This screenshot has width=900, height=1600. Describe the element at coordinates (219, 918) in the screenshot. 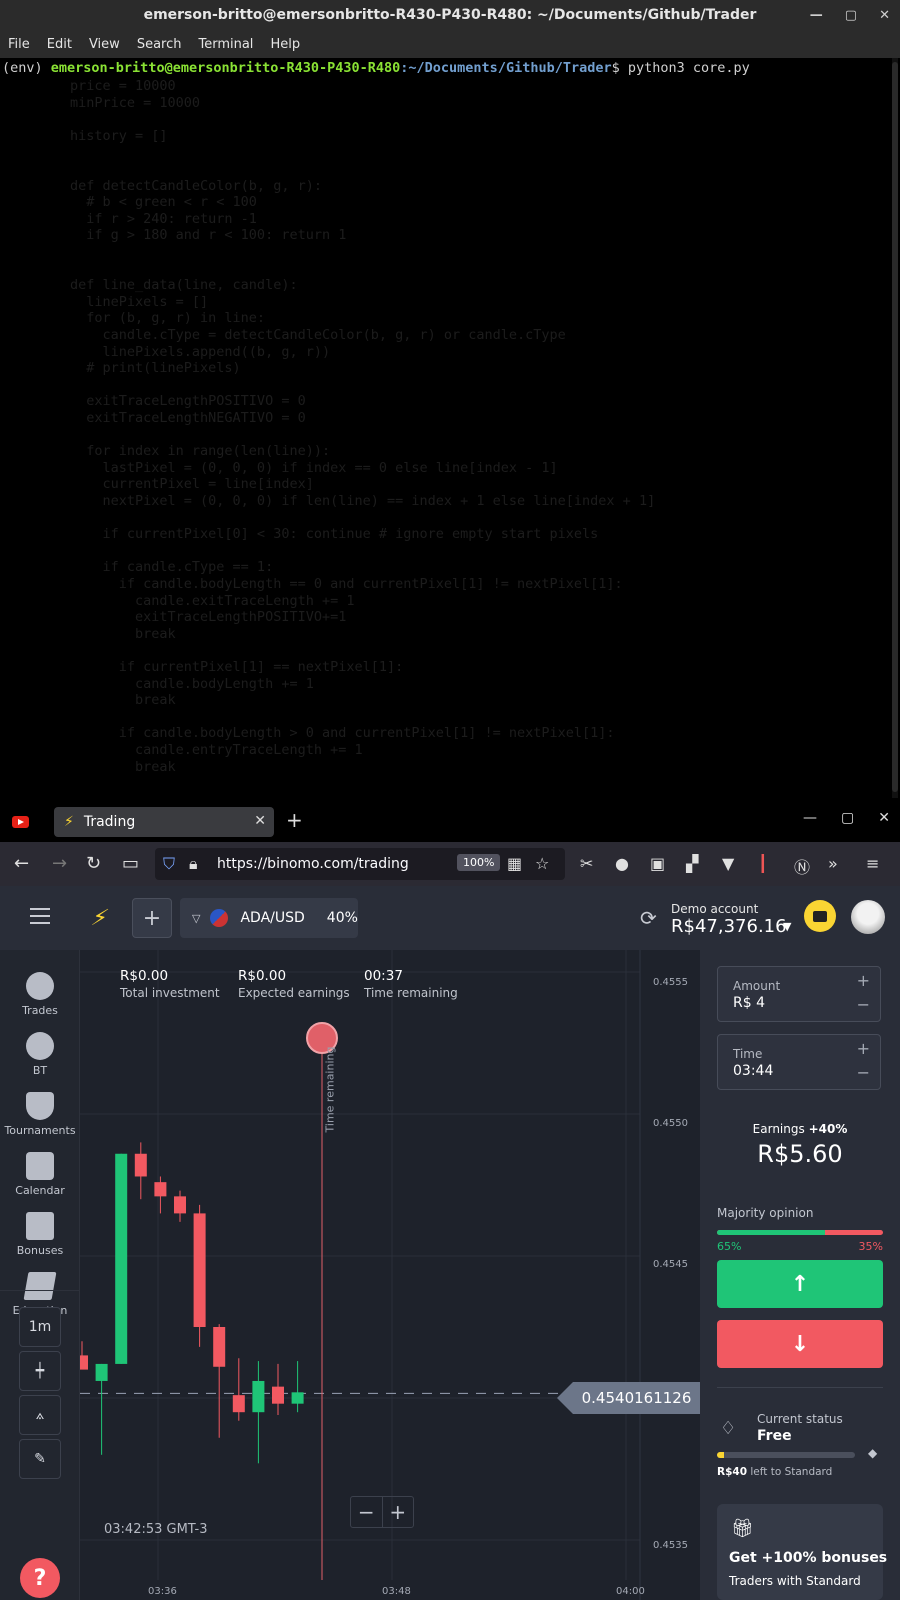

I see `asset-flag-icon` at that location.